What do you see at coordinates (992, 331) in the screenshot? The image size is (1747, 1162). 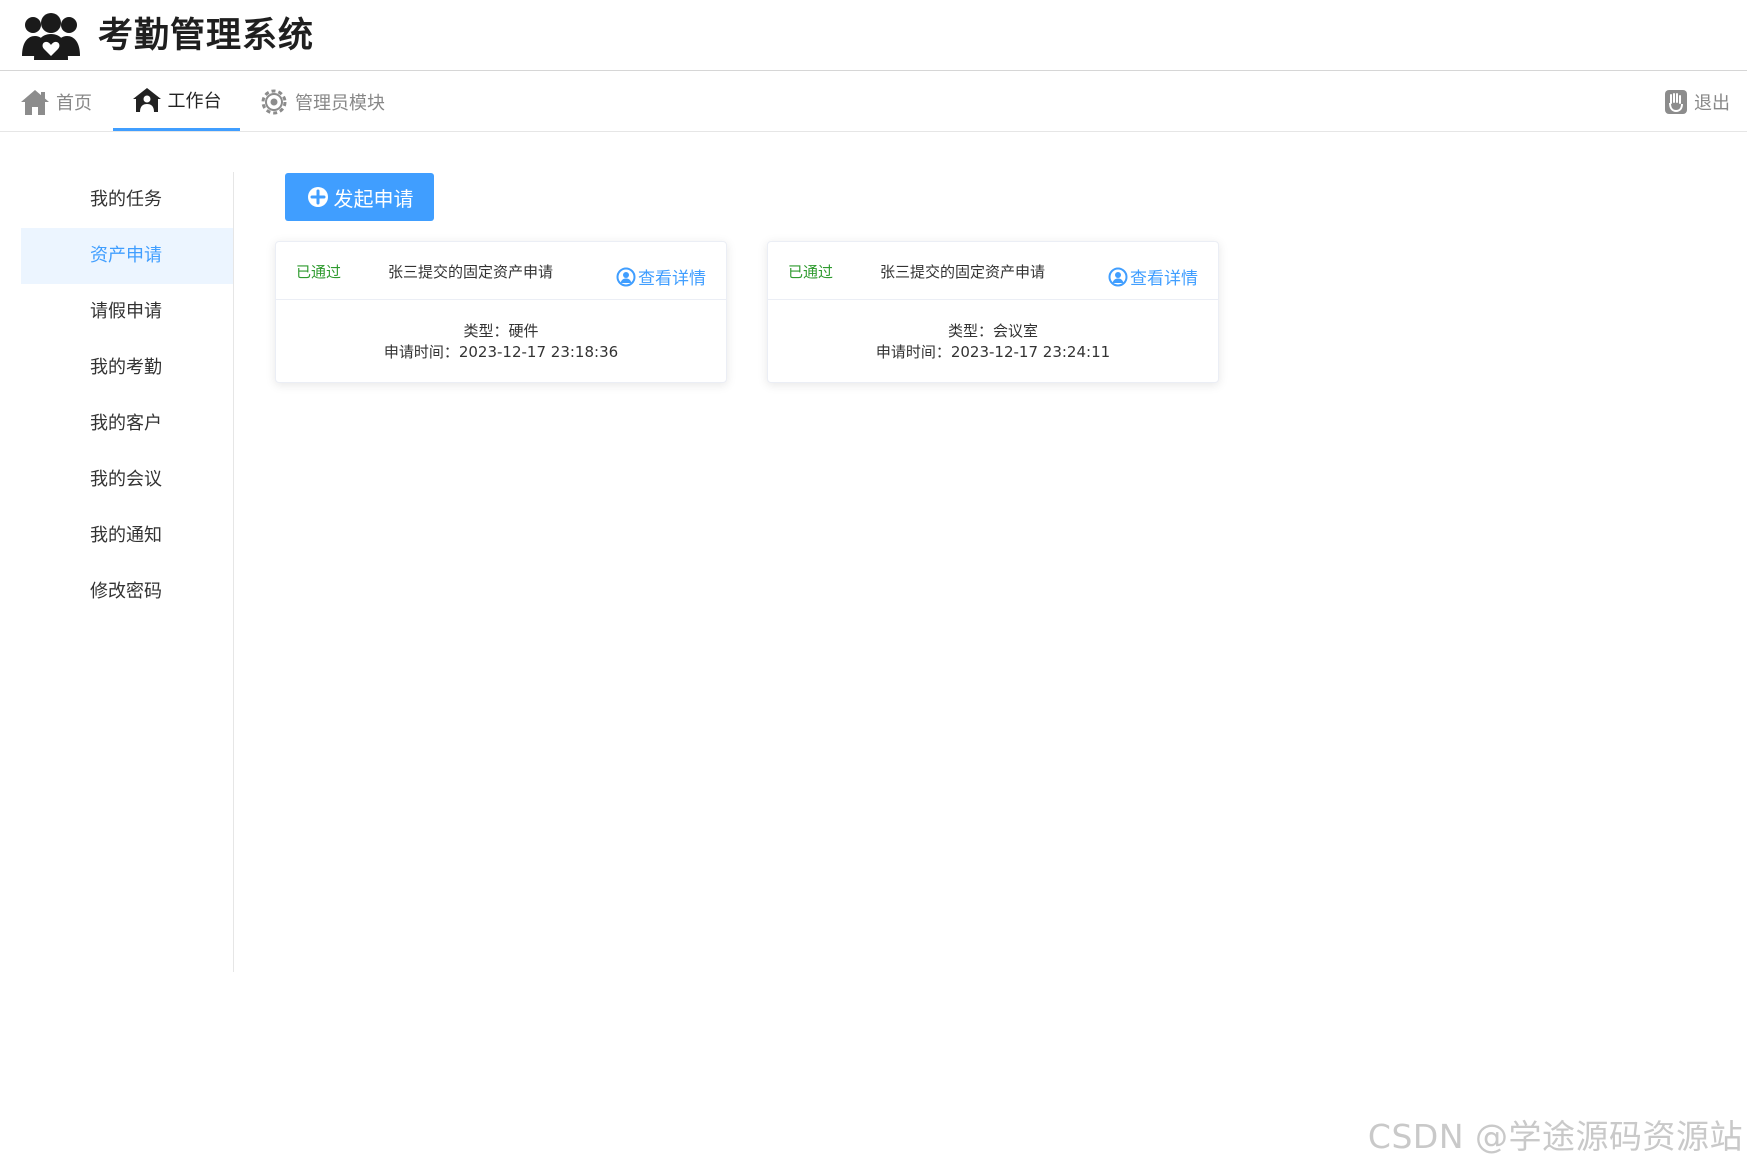 I see `request-type: 类型：会议室` at bounding box center [992, 331].